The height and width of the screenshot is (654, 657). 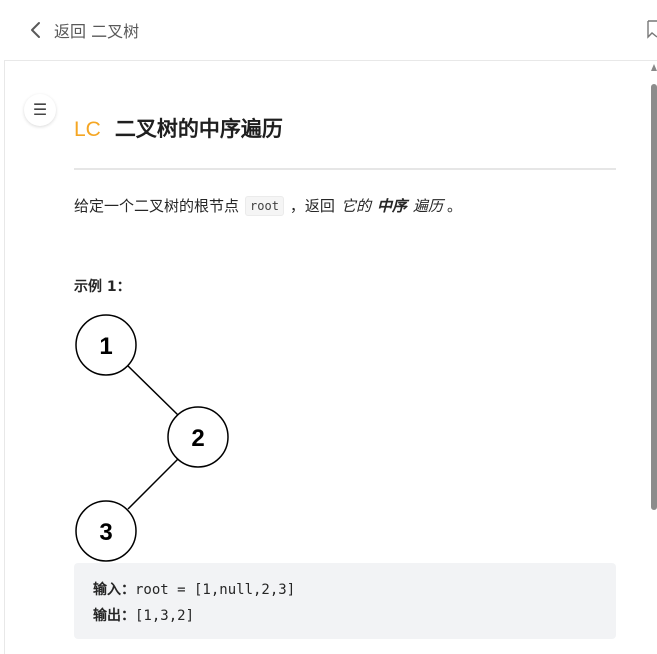 I want to click on desc-text: ，返回, so click(x=312, y=206).